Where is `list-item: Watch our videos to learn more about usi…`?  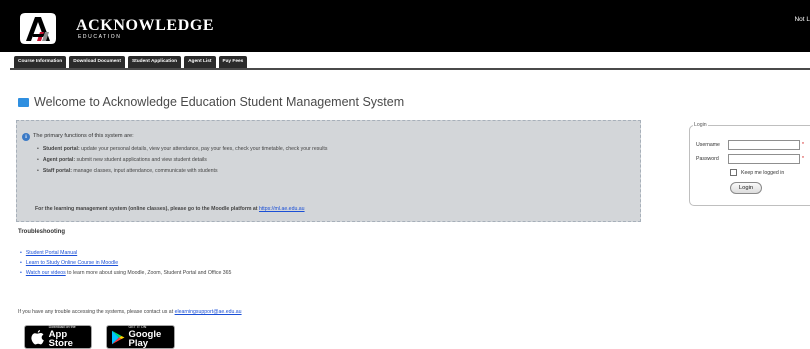
list-item: Watch our videos to learn more about usi… is located at coordinates (126, 273).